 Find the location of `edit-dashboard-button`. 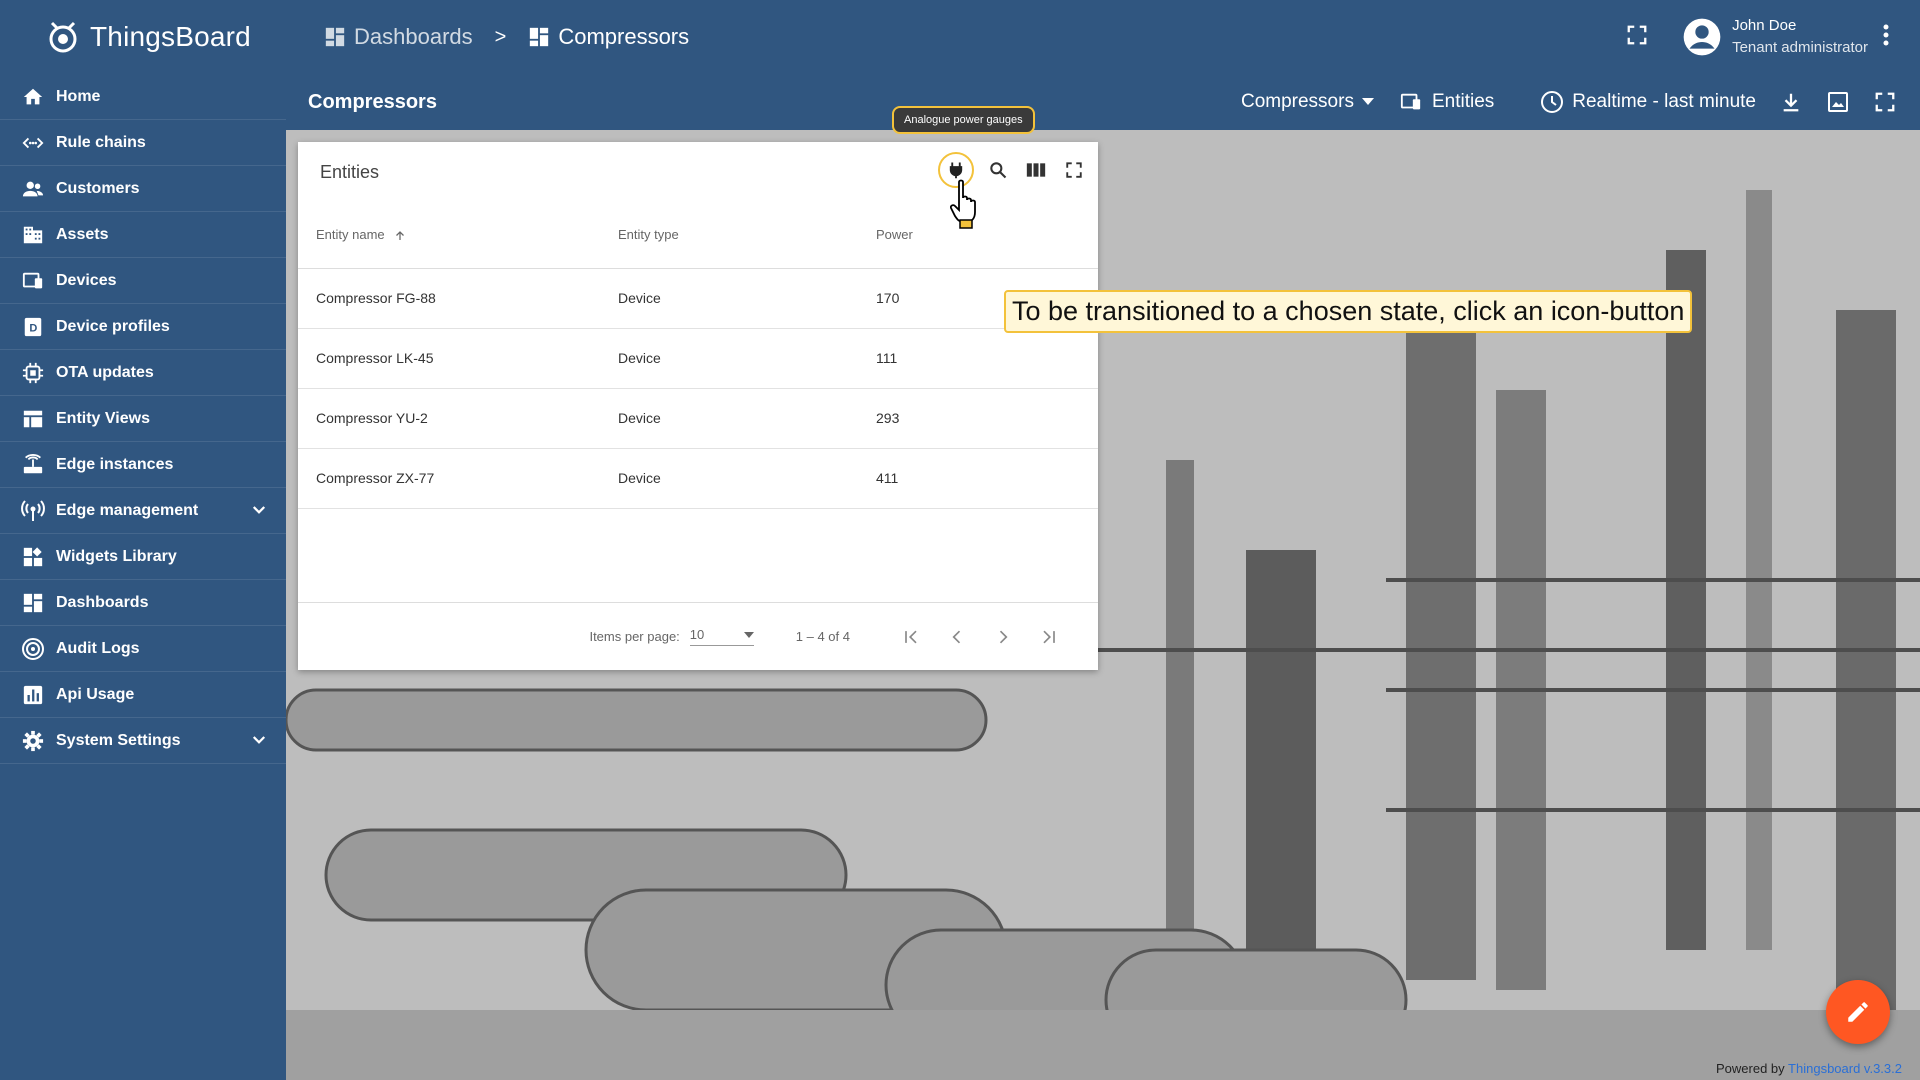

edit-dashboard-button is located at coordinates (1858, 1012).